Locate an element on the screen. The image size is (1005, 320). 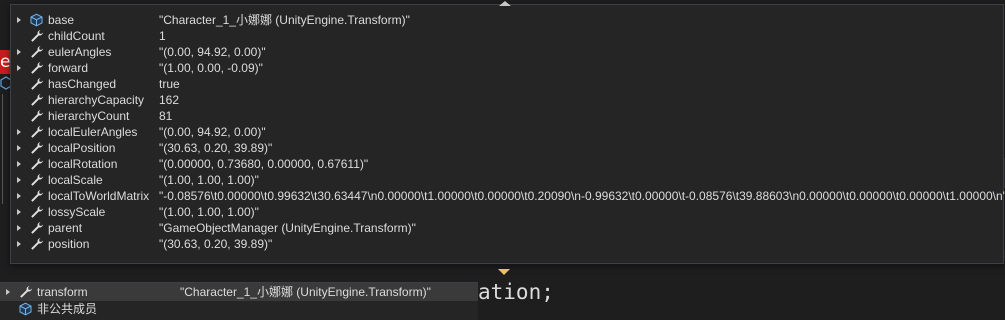
datatip-name: localRotation is located at coordinates (83, 164).